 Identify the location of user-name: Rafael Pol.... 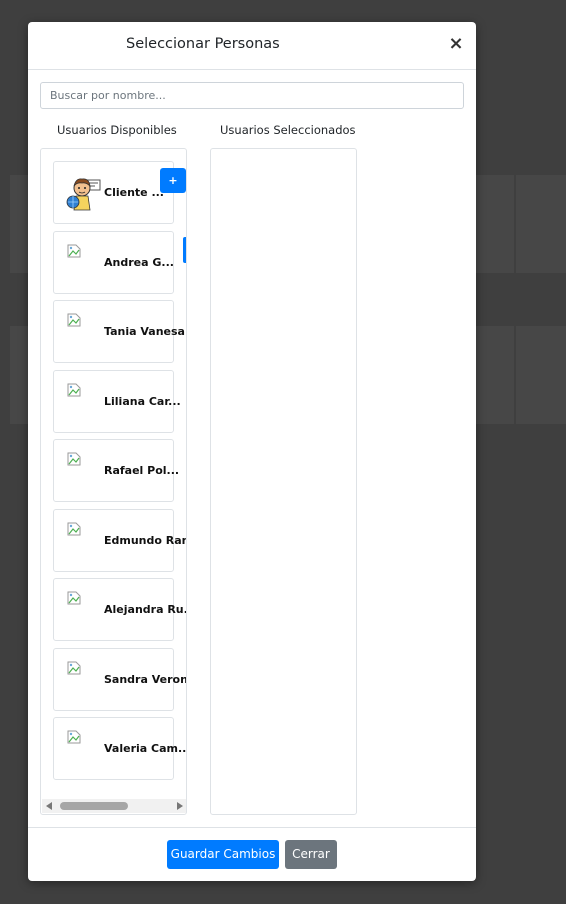
(142, 470).